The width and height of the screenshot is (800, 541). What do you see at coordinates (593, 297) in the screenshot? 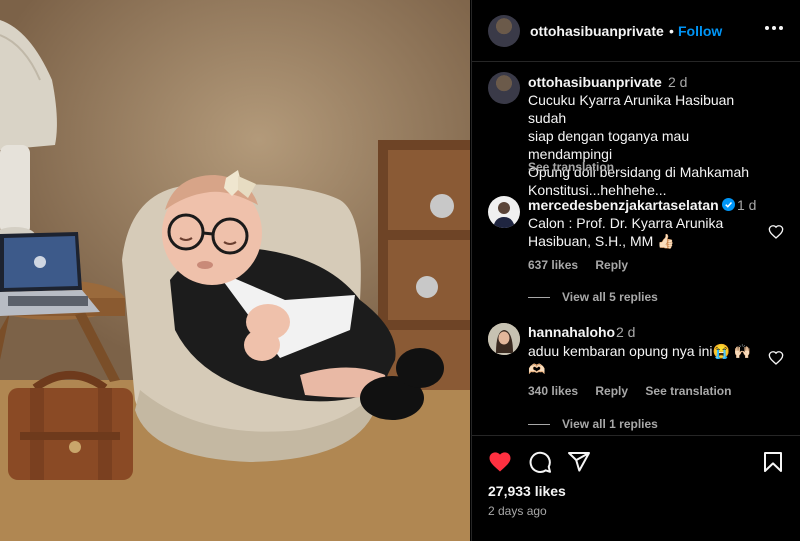
I see `view-replies-button: View all 5 replies` at bounding box center [593, 297].